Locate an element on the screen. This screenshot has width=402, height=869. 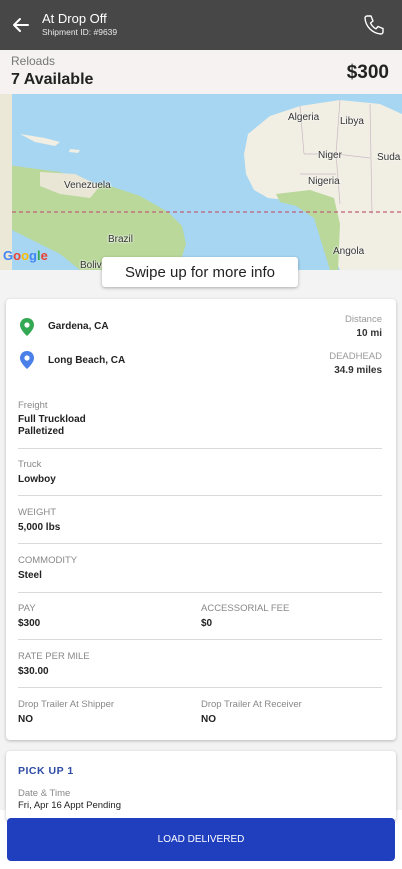
map-label-niger: Niger is located at coordinates (330, 155).